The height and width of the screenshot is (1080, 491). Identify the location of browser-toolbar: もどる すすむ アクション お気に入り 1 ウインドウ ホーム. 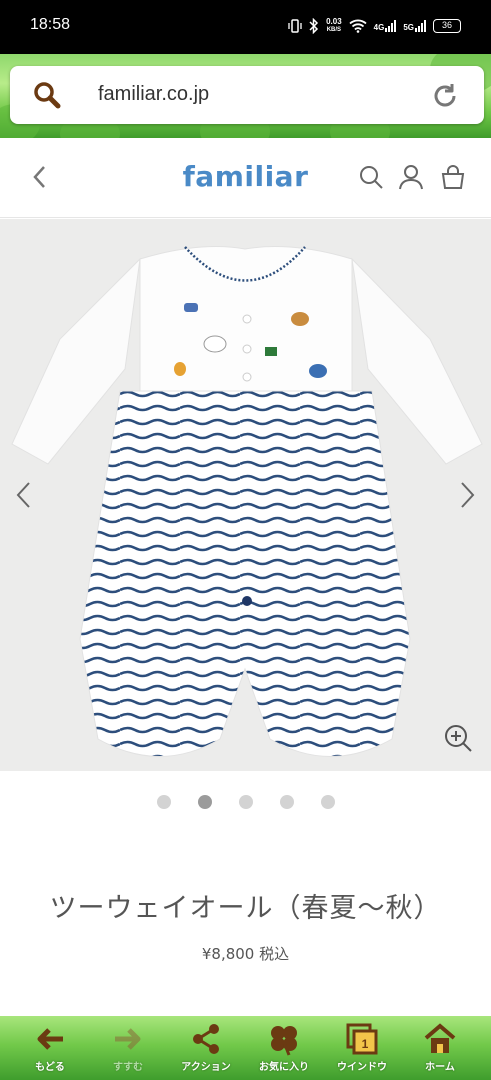
(245, 1048).